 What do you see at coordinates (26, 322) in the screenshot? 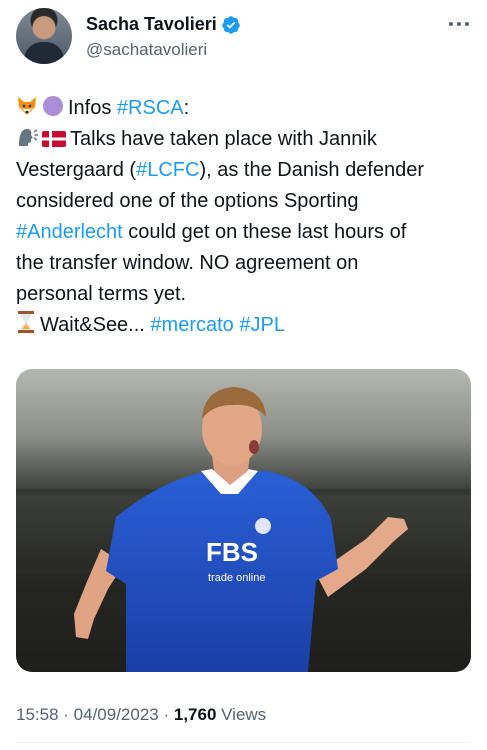
I see `hourglass-emoji-icon` at bounding box center [26, 322].